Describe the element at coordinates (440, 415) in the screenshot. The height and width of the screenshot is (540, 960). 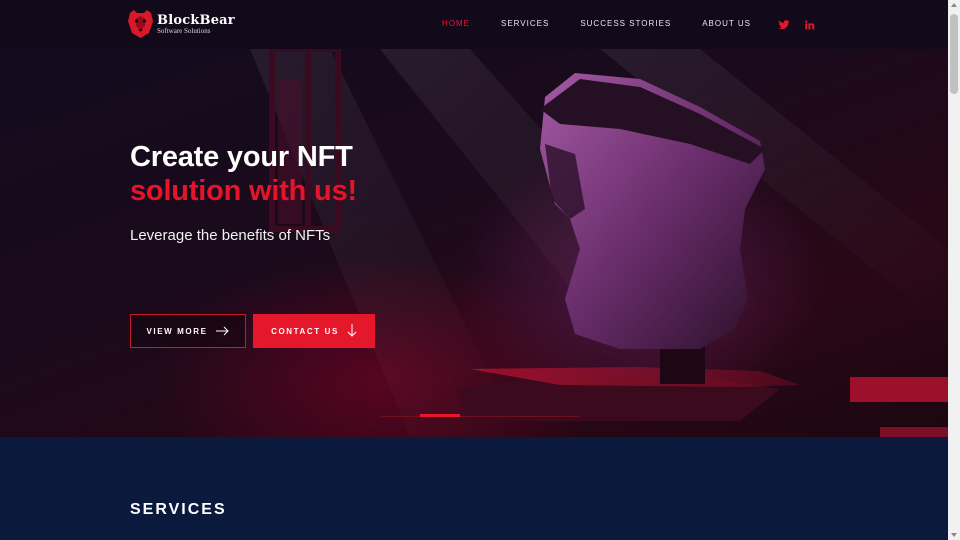
I see `slider-active-indicator` at that location.